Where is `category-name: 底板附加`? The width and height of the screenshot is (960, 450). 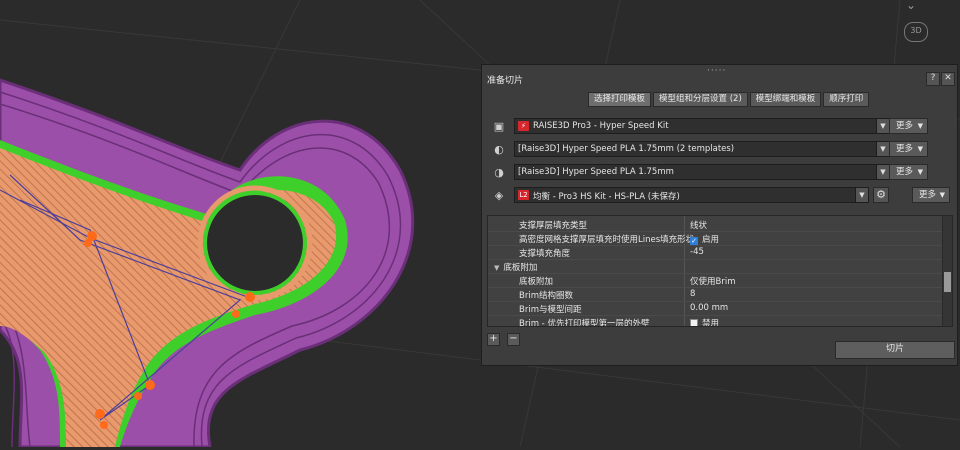
category-name: 底板附加 is located at coordinates (520, 268).